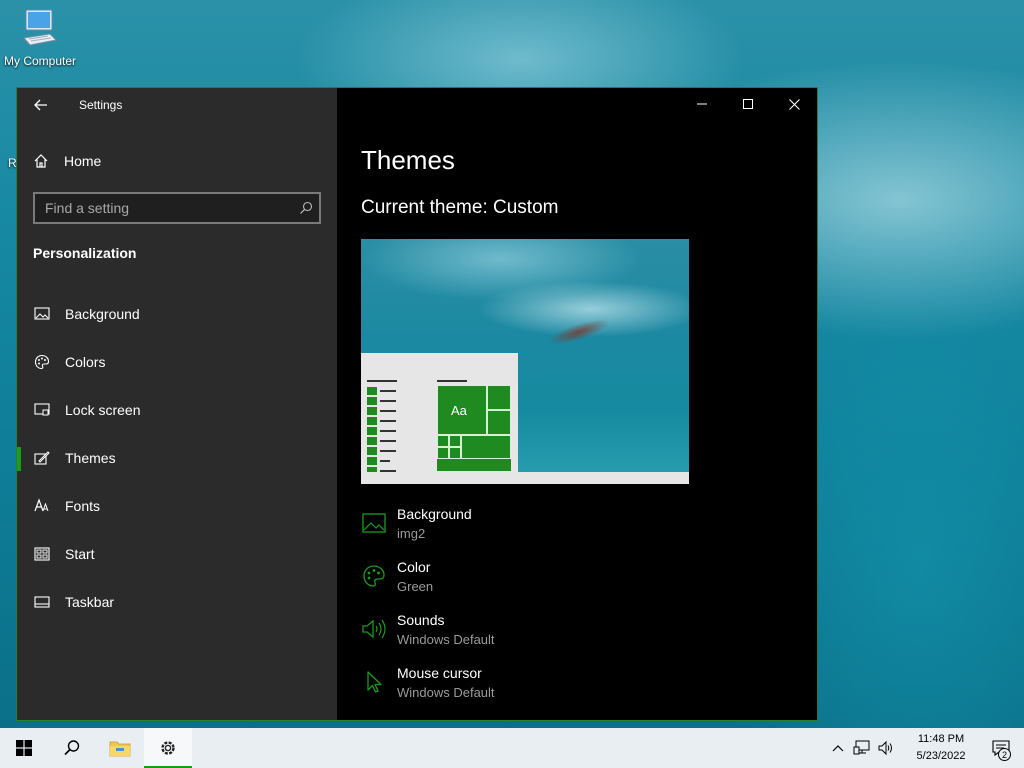  I want to click on close-icon, so click(794, 104).